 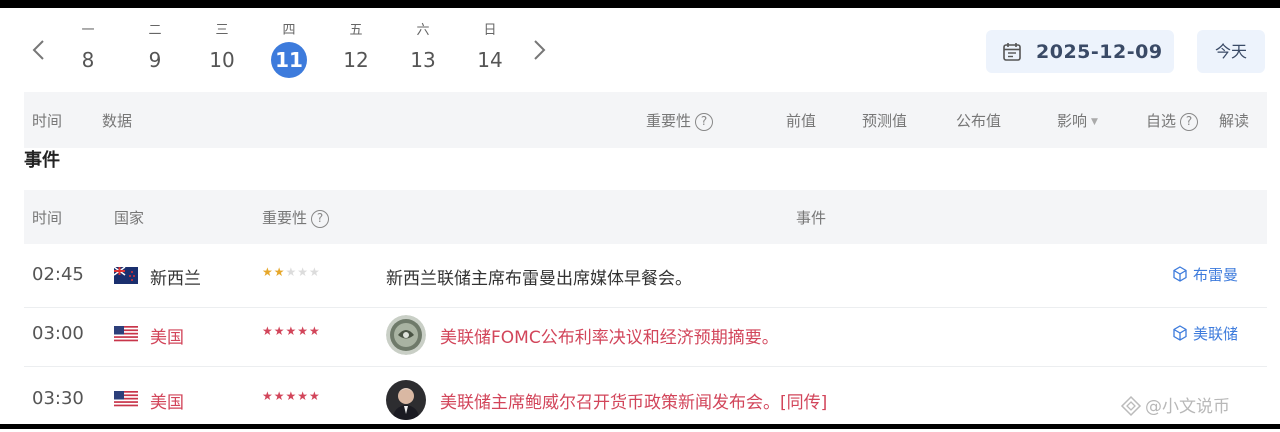 I want to click on day-thu-selected: 四 11, so click(x=289, y=49).